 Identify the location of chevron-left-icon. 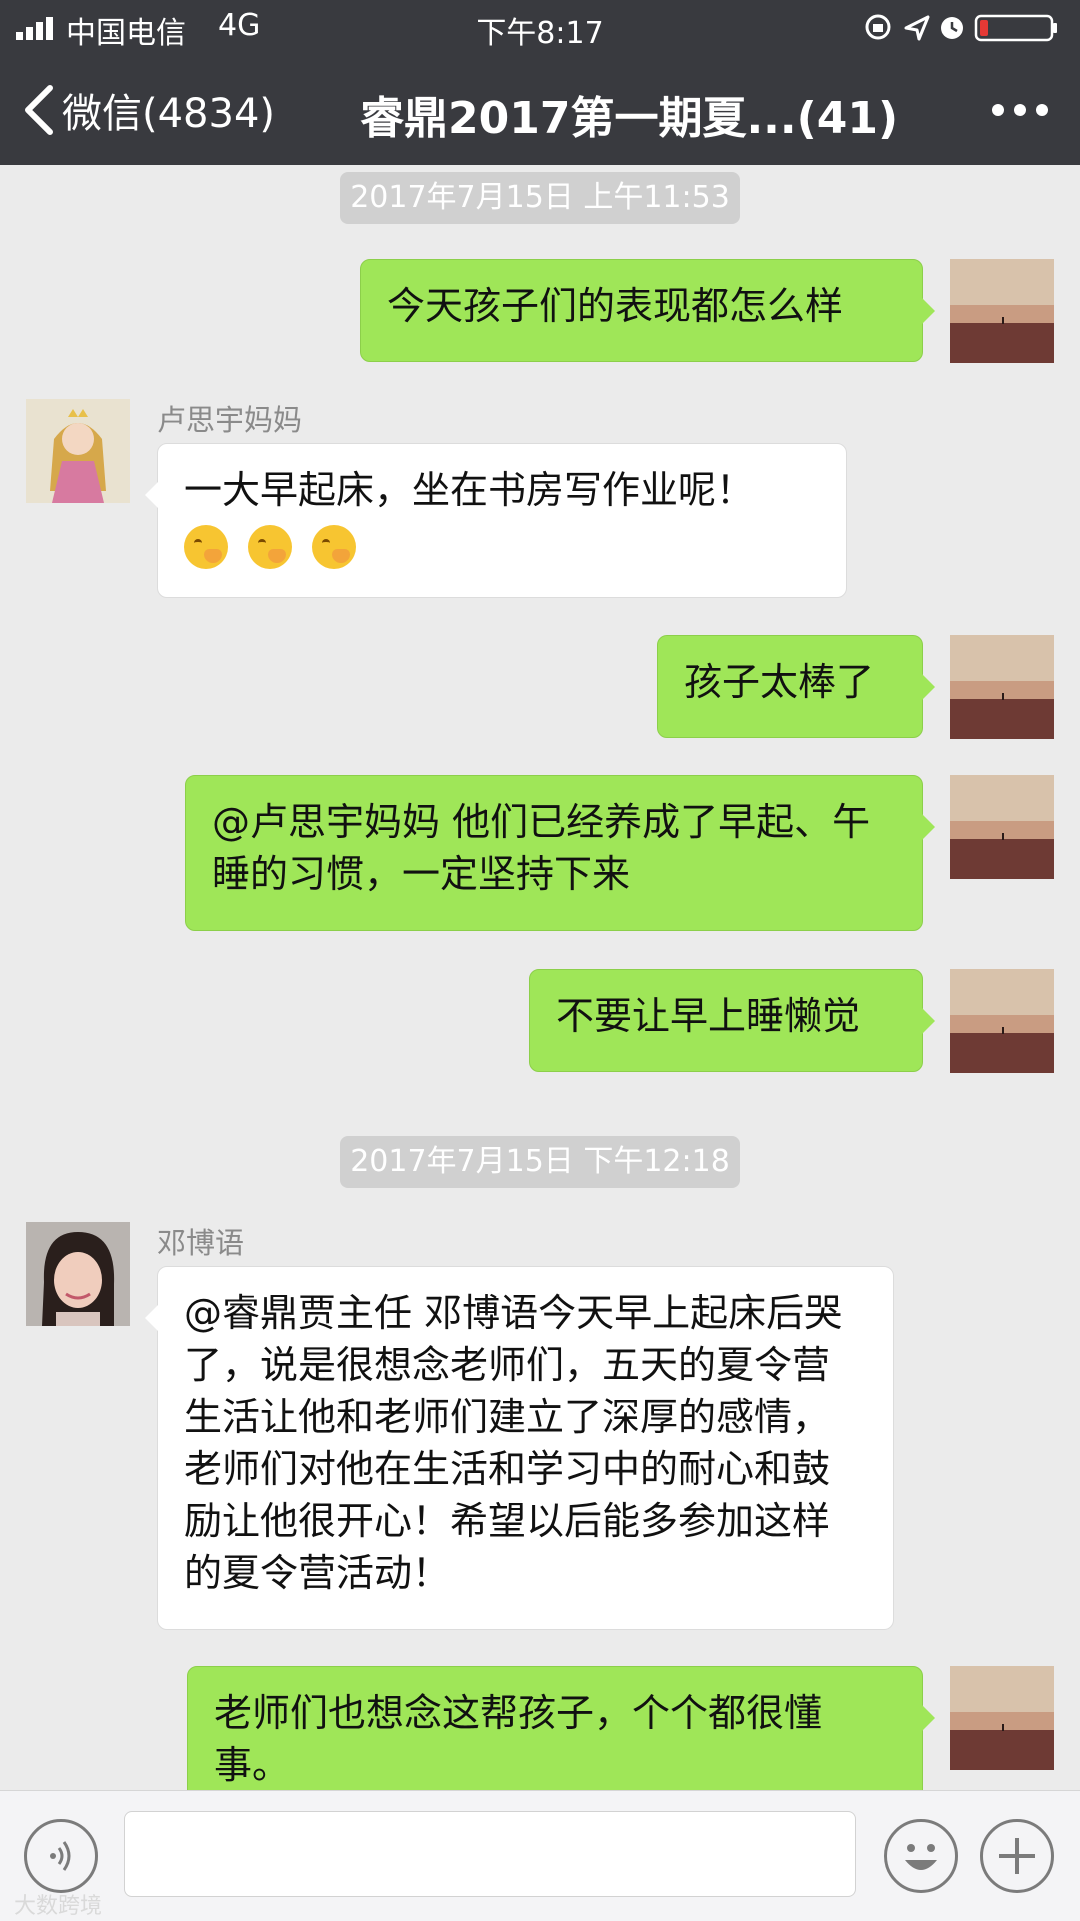
(39, 110).